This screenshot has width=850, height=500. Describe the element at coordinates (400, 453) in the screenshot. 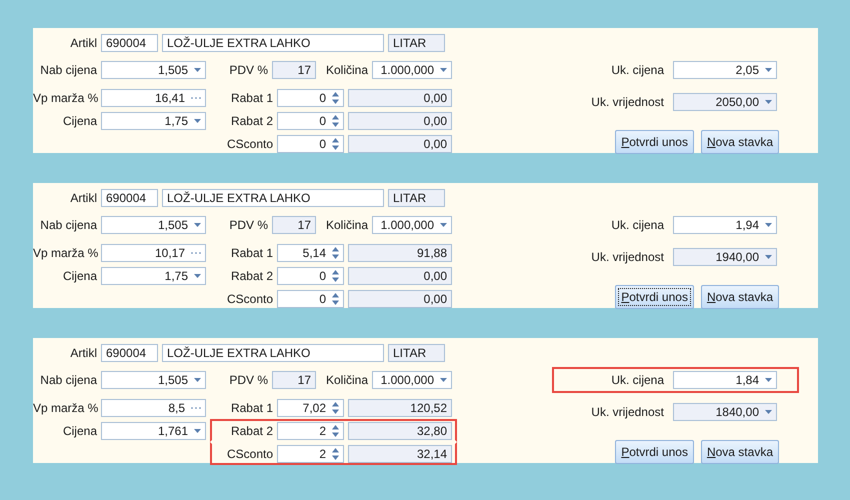

I see `amount-field: 32,14` at that location.